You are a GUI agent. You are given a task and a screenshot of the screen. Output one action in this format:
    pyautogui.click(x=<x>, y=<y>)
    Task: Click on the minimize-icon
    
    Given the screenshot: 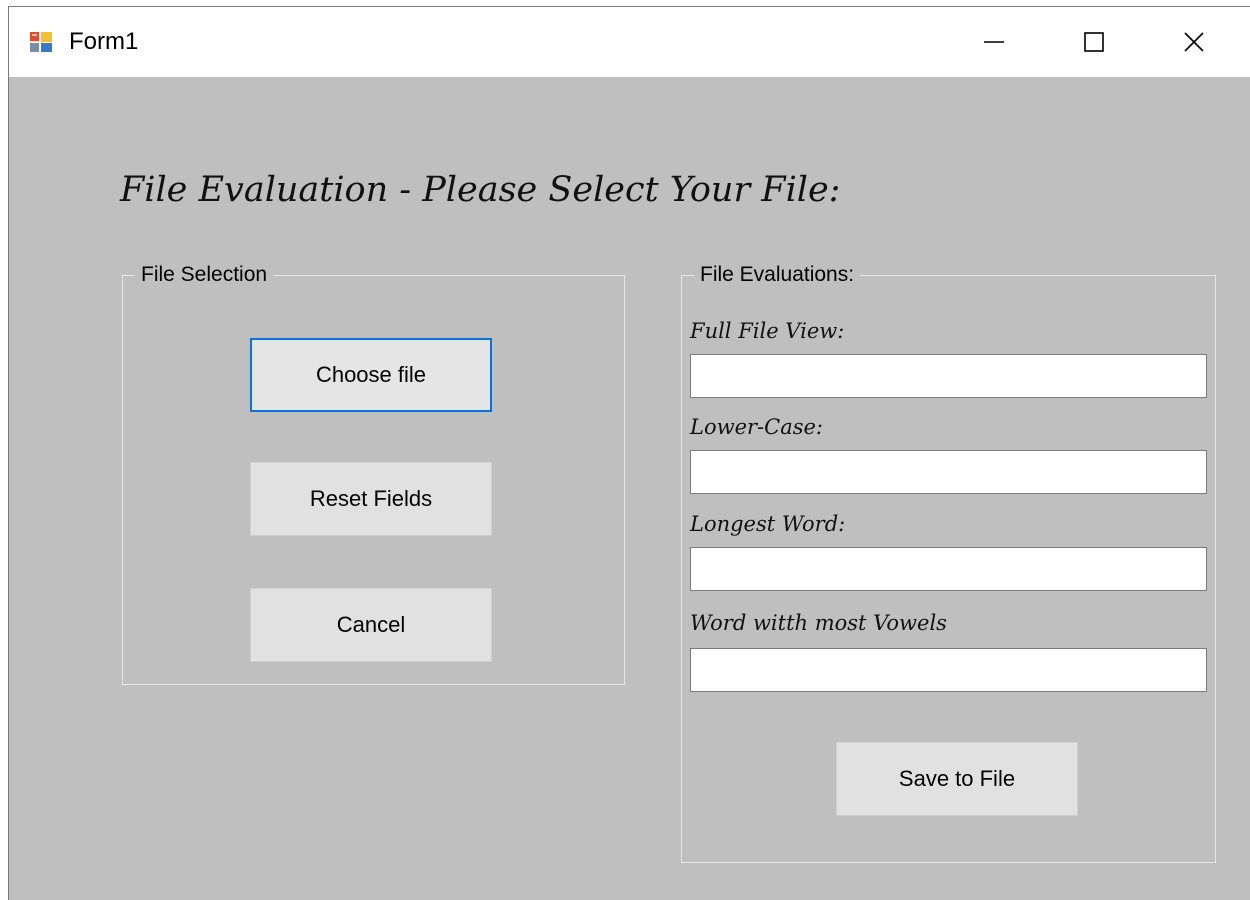 What is the action you would take?
    pyautogui.click(x=994, y=42)
    